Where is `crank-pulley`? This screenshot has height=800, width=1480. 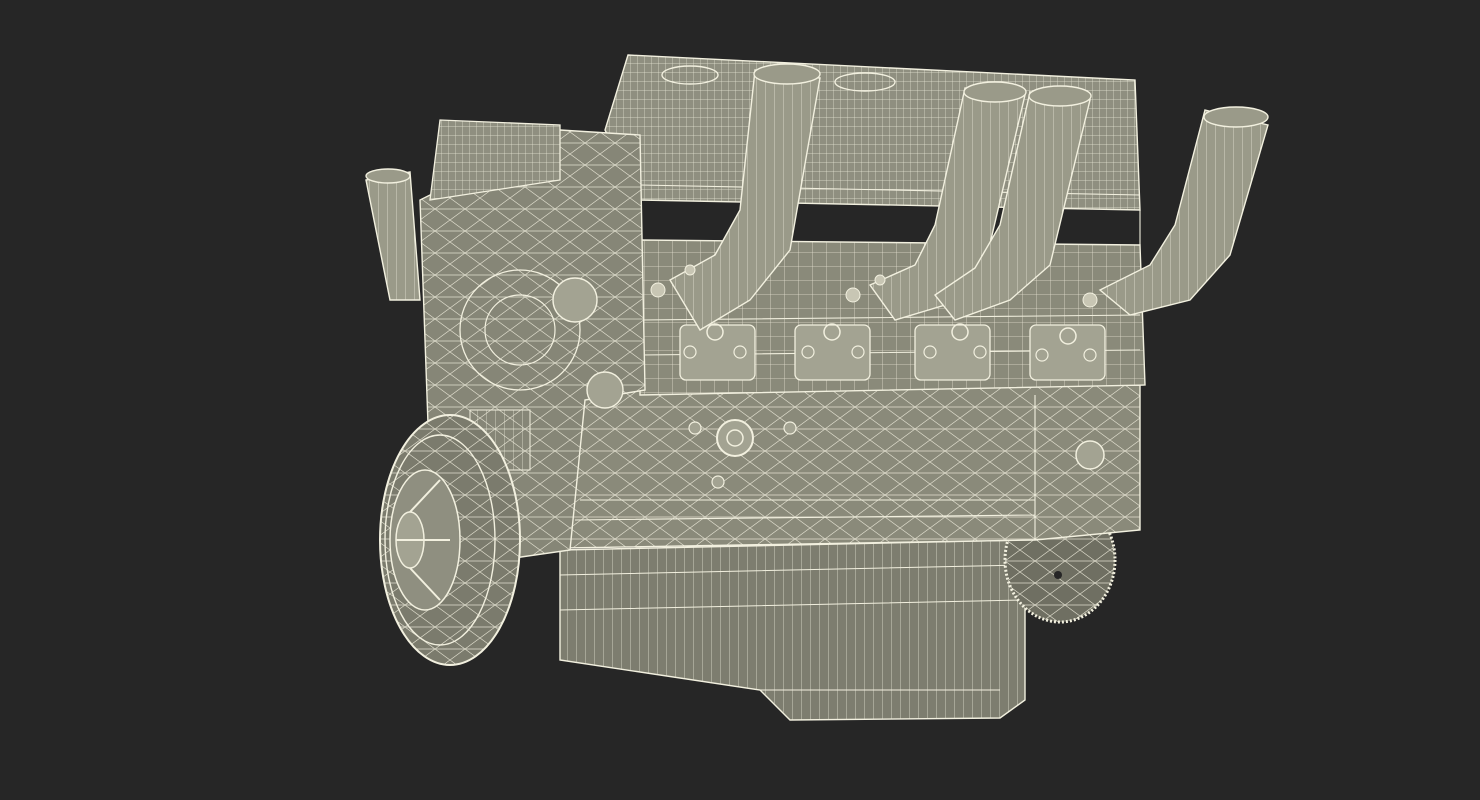
crank-pulley is located at coordinates (450, 540).